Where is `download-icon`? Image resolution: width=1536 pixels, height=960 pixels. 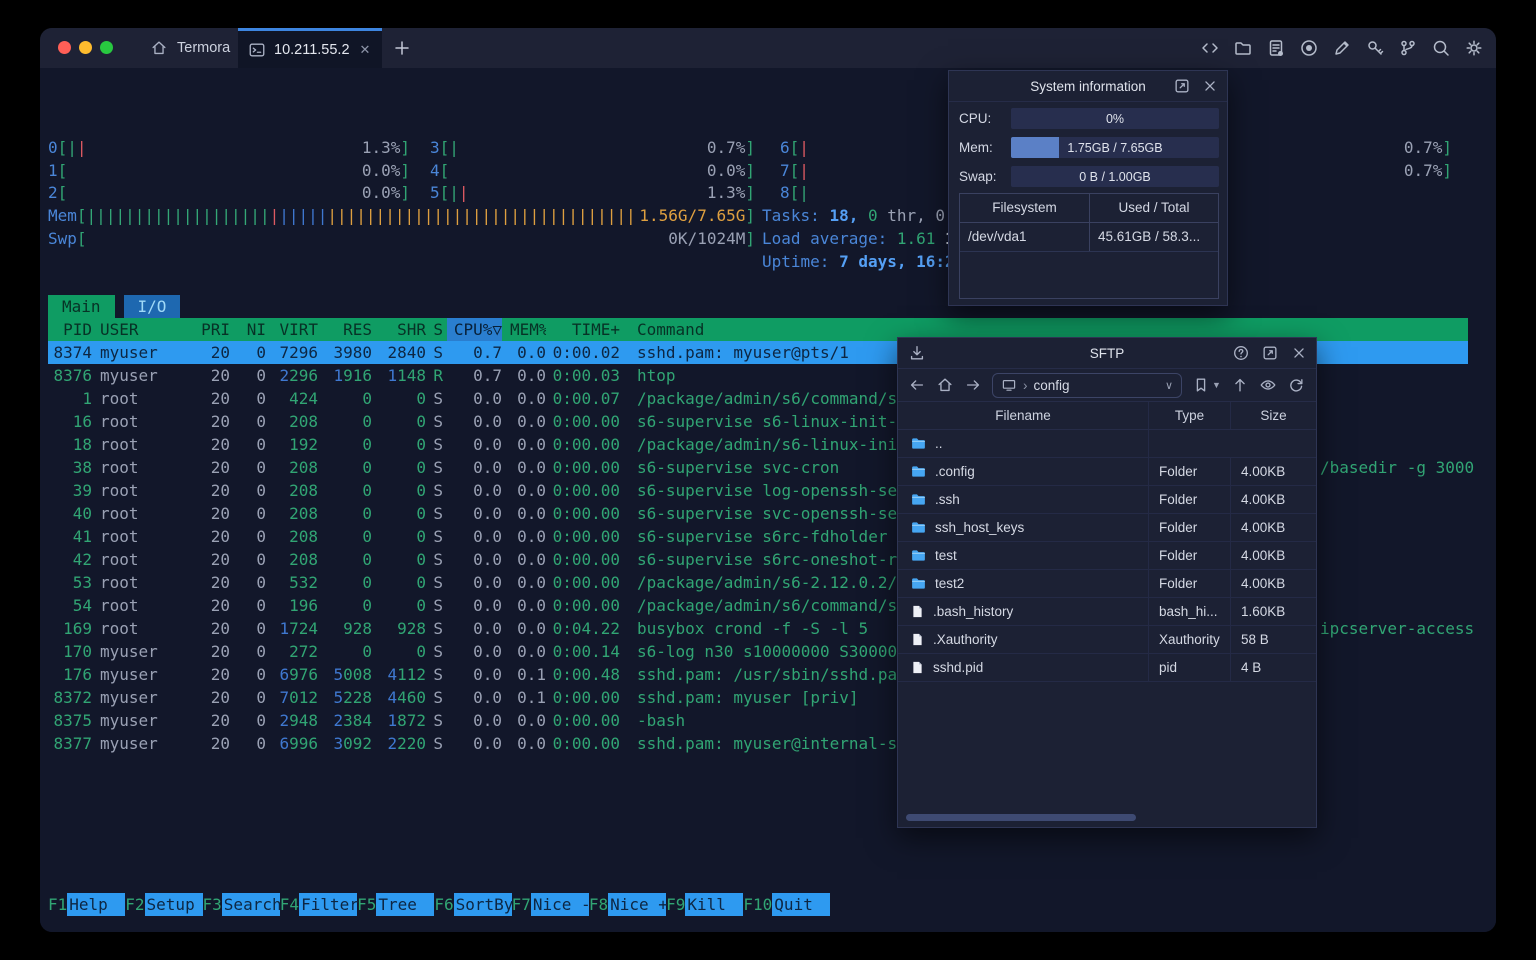
download-icon is located at coordinates (917, 353).